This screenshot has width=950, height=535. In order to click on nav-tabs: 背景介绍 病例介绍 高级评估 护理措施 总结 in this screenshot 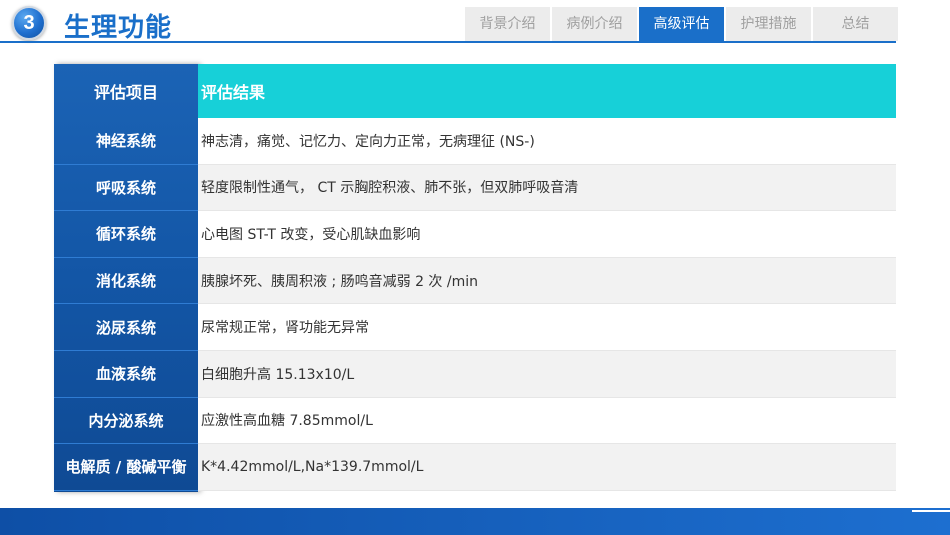, I will do `click(681, 24)`.